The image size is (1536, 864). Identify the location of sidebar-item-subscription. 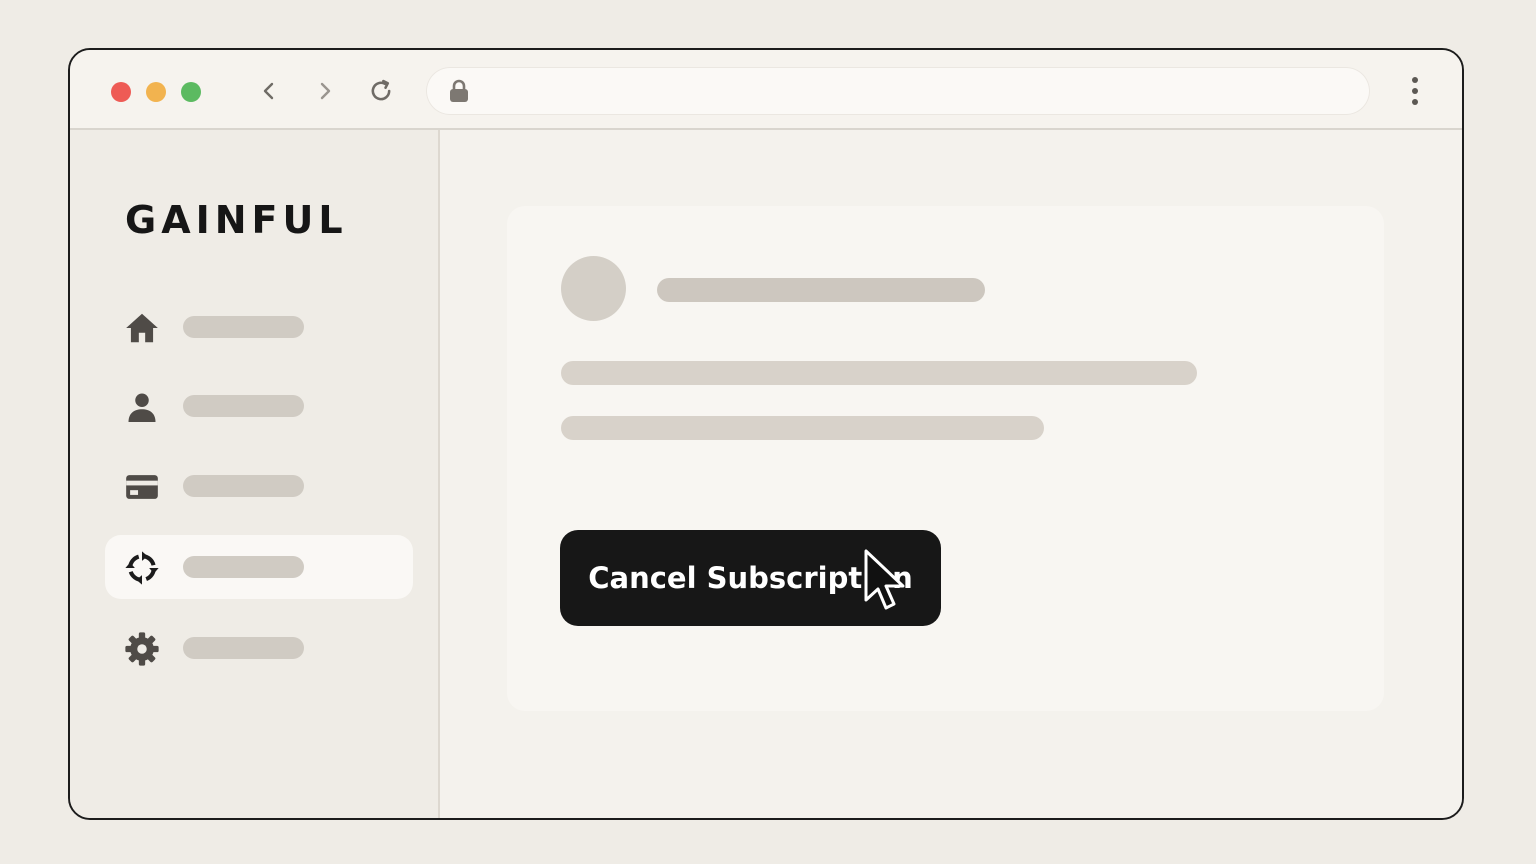
(259, 567).